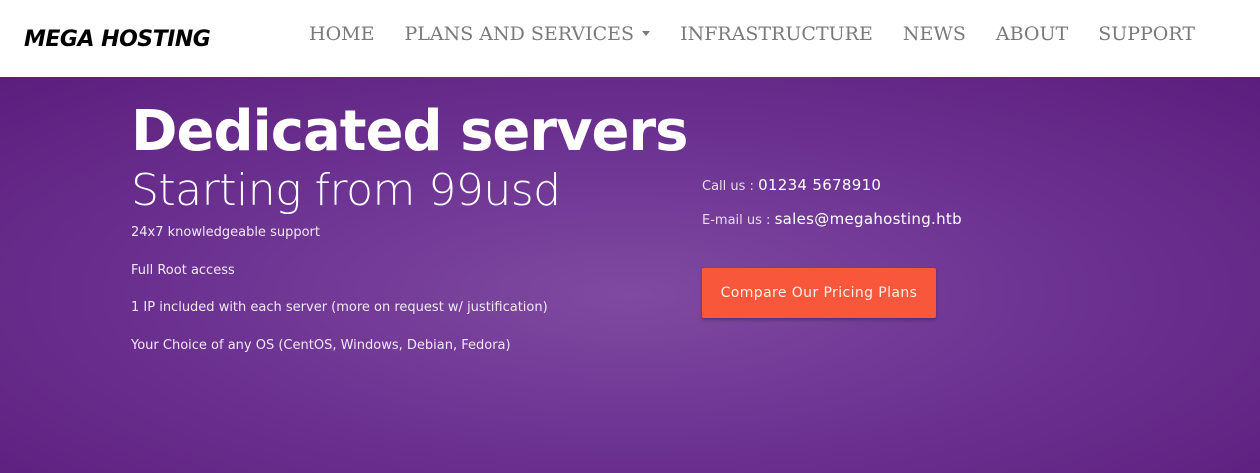 The height and width of the screenshot is (473, 1260). I want to click on nav-item-about: ABOUT, so click(1032, 23).